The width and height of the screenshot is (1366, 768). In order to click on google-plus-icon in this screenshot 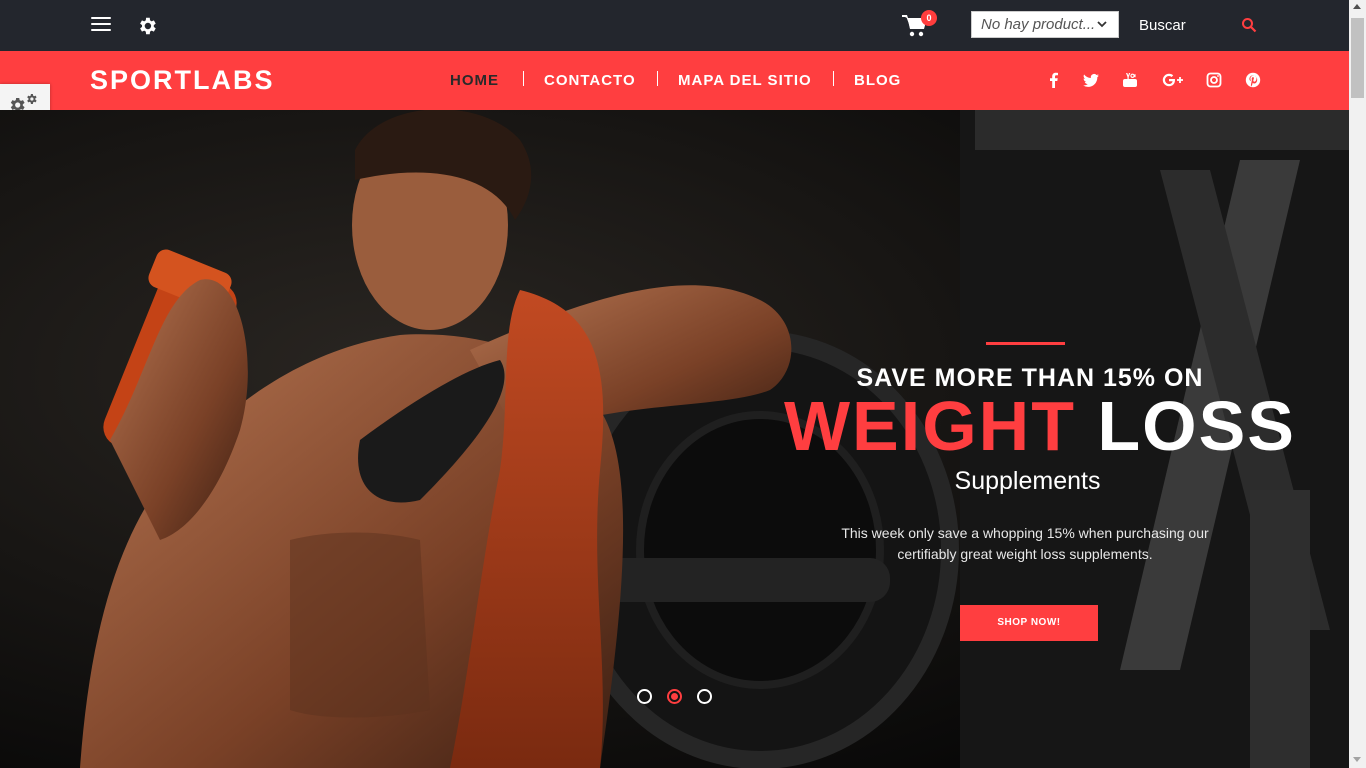, I will do `click(1173, 80)`.